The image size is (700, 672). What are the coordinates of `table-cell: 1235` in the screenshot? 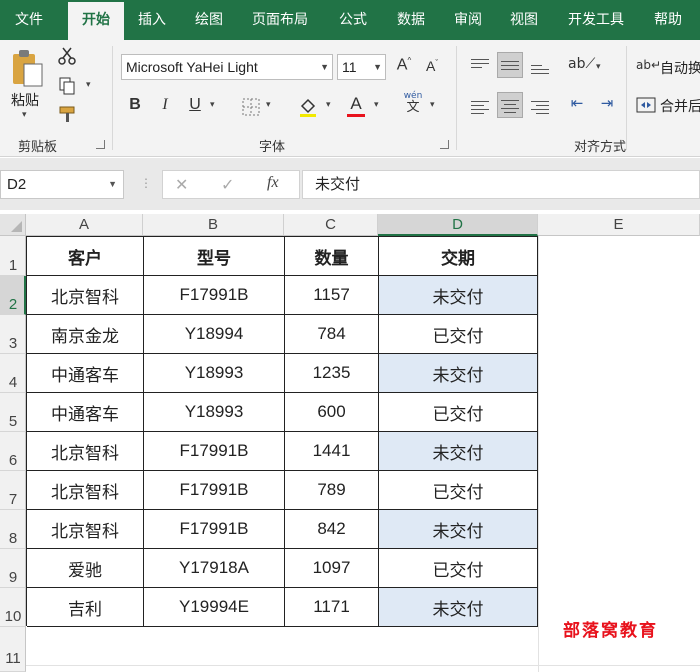 It's located at (332, 373).